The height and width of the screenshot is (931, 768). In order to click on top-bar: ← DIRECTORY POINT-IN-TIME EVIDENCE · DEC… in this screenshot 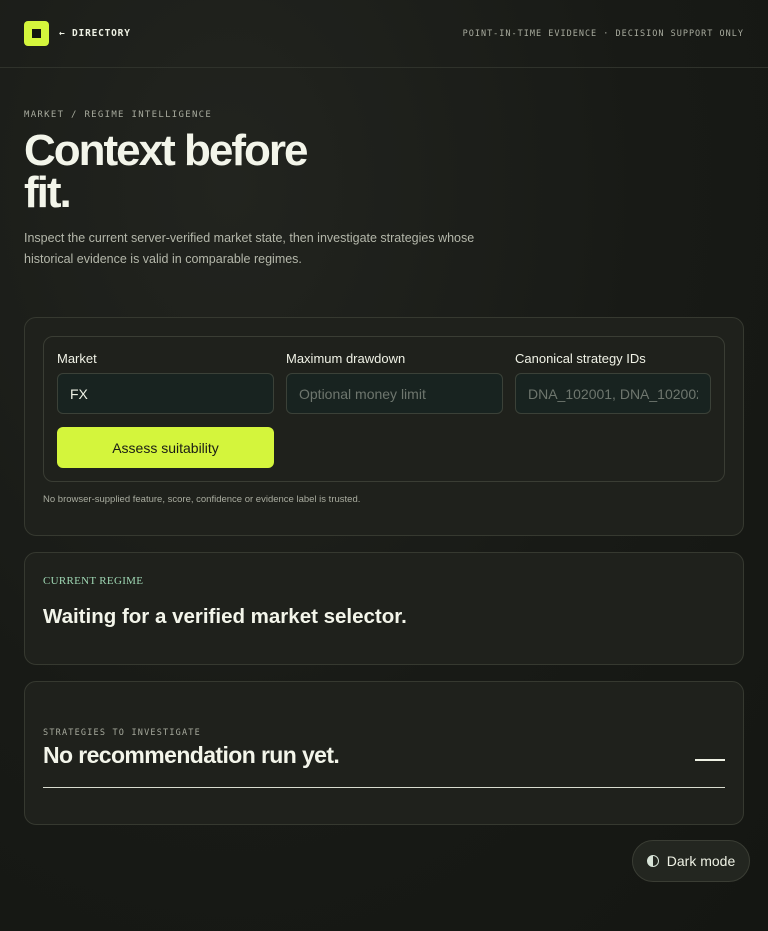, I will do `click(384, 34)`.